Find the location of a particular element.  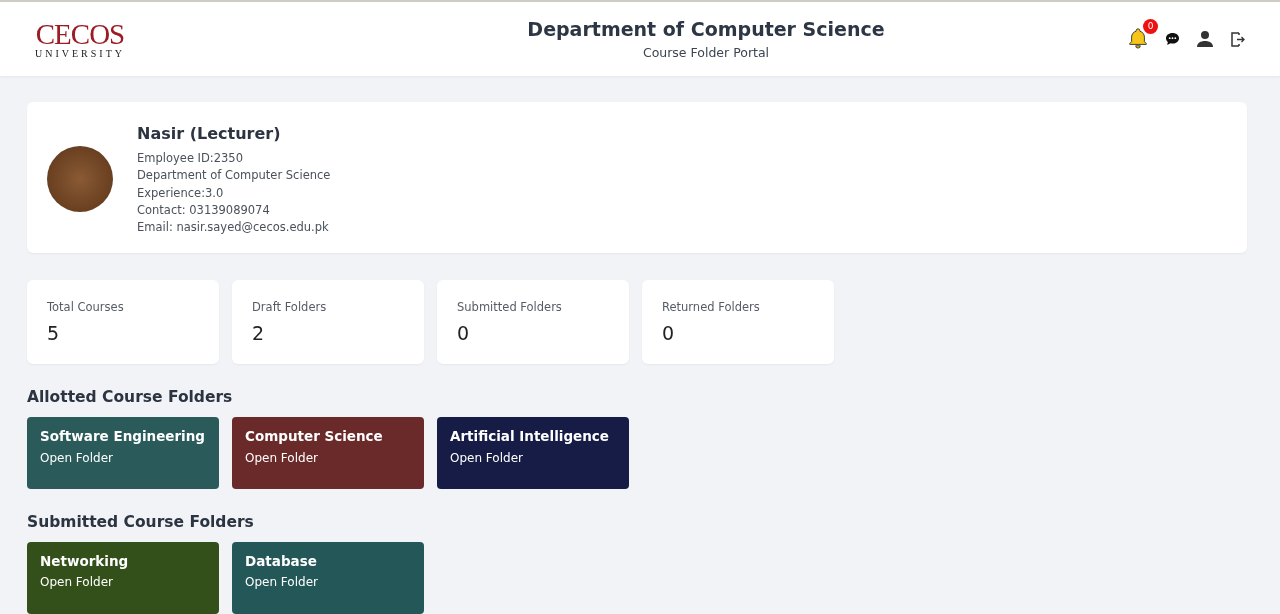

profile-detail: Email: nasir.sayed@cecos.edu.pk is located at coordinates (233, 228).